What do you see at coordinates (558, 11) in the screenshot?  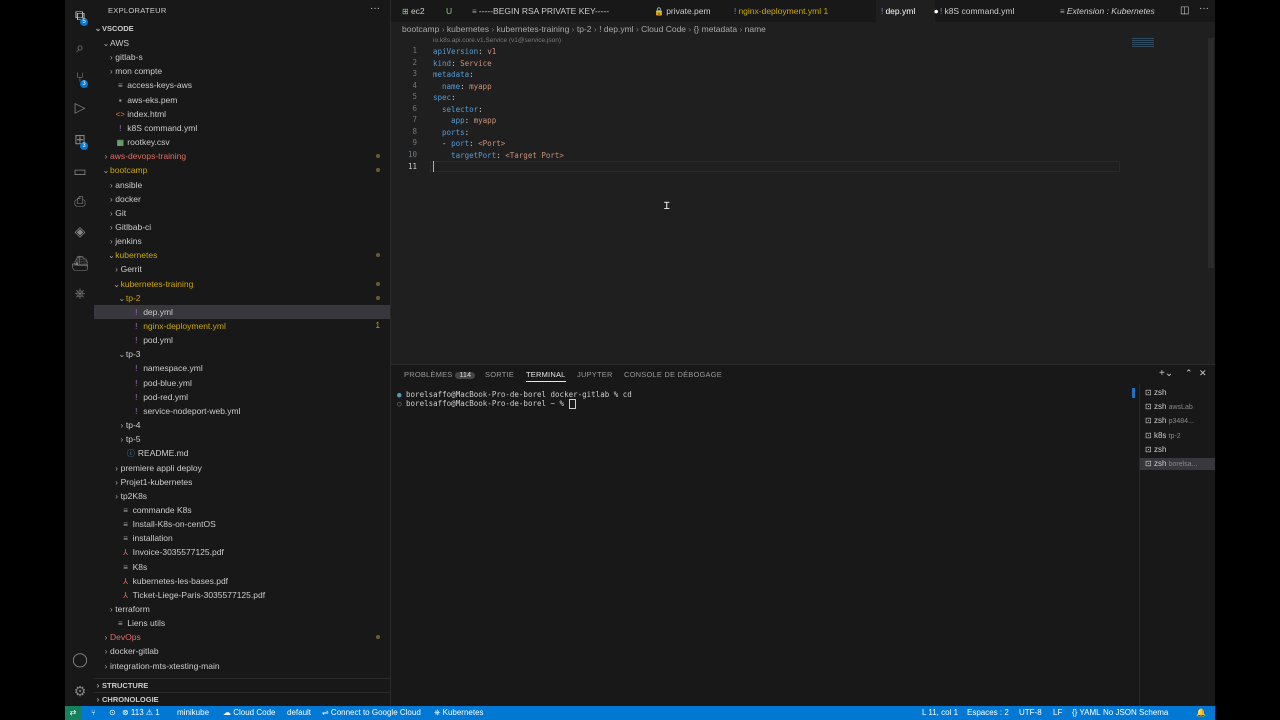 I see `editor-tab: ≡ -----BEGIN RSA PRIVATE KEY-----` at bounding box center [558, 11].